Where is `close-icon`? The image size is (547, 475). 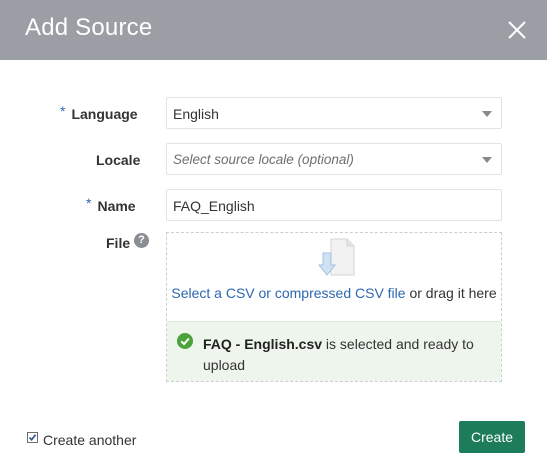 close-icon is located at coordinates (517, 30).